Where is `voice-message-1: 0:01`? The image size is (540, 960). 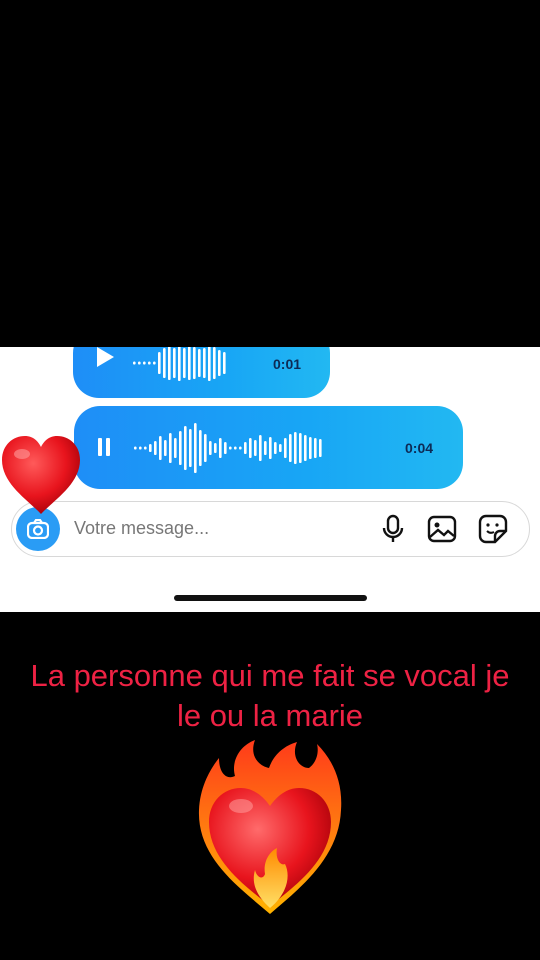 voice-message-1: 0:01 is located at coordinates (201, 372).